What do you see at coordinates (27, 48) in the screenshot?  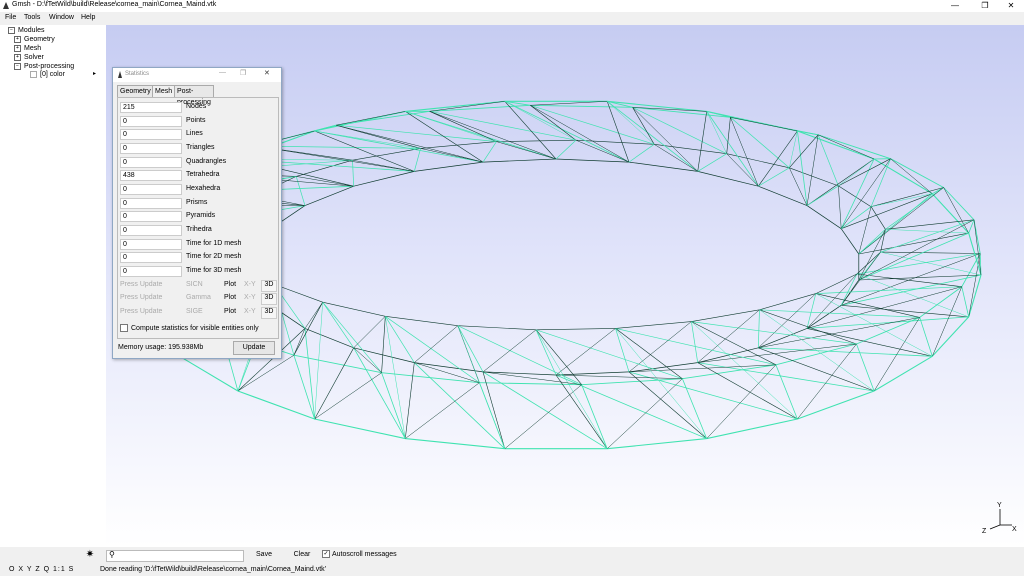 I see `tree-item-mesh: + Mesh` at bounding box center [27, 48].